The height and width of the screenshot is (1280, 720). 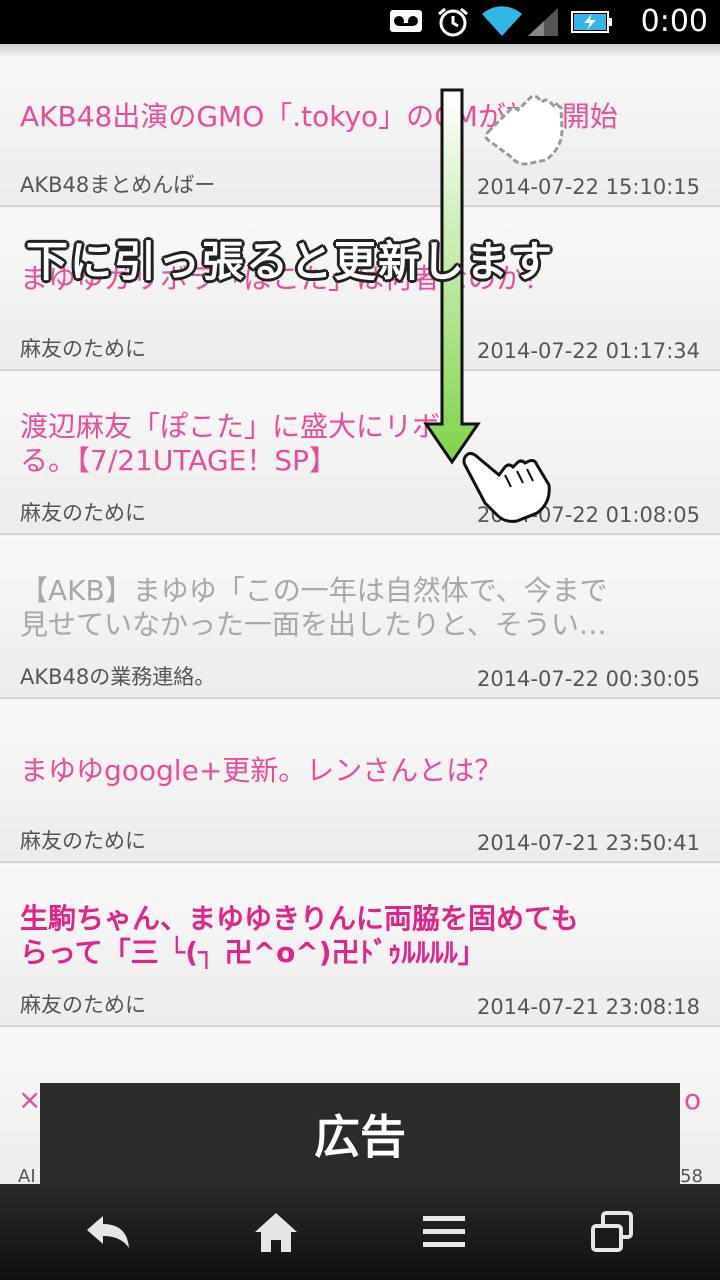 I want to click on article-title: 渡辺麻友「ぽこた」に盛大にリボ る。【7/21UTAGE！SP】, so click(x=230, y=443).